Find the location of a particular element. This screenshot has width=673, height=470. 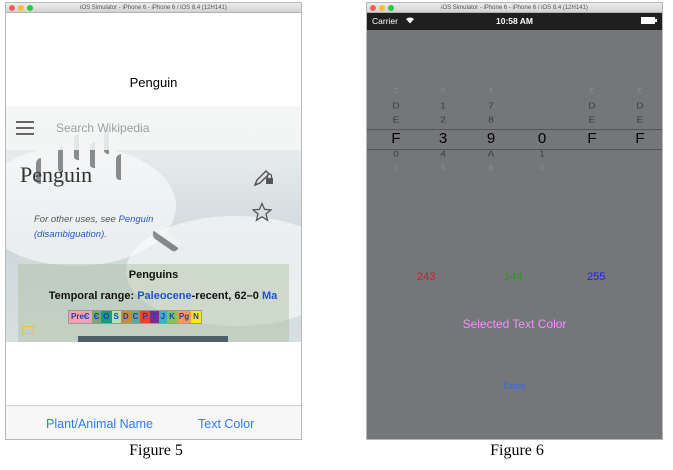

picker-digit: A is located at coordinates (491, 154).